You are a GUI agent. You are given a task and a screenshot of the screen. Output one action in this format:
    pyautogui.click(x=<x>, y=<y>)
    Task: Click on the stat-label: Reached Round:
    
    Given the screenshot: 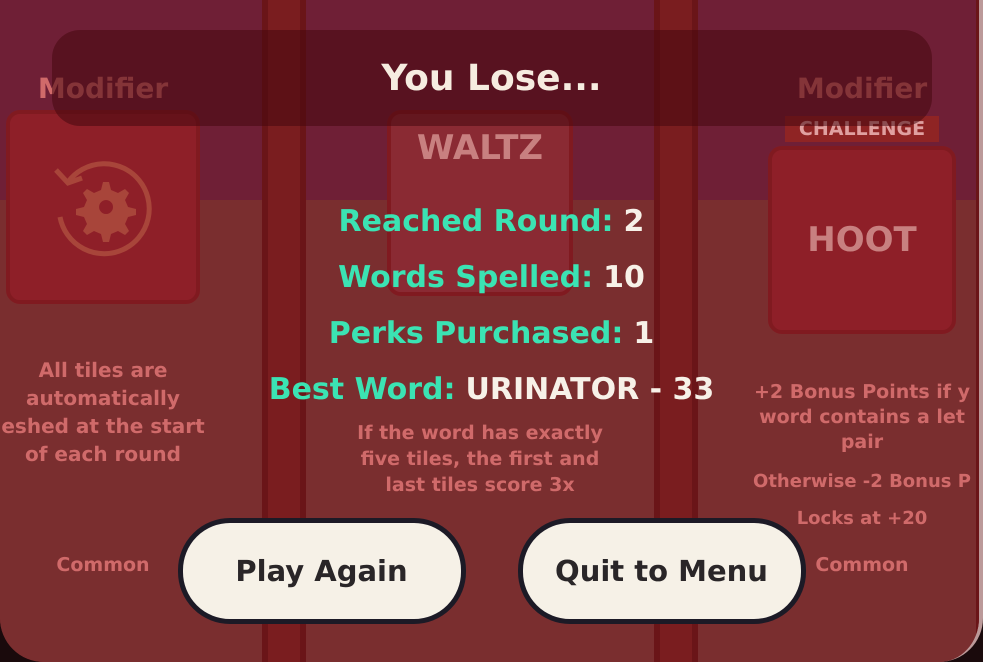 What is the action you would take?
    pyautogui.click(x=476, y=222)
    